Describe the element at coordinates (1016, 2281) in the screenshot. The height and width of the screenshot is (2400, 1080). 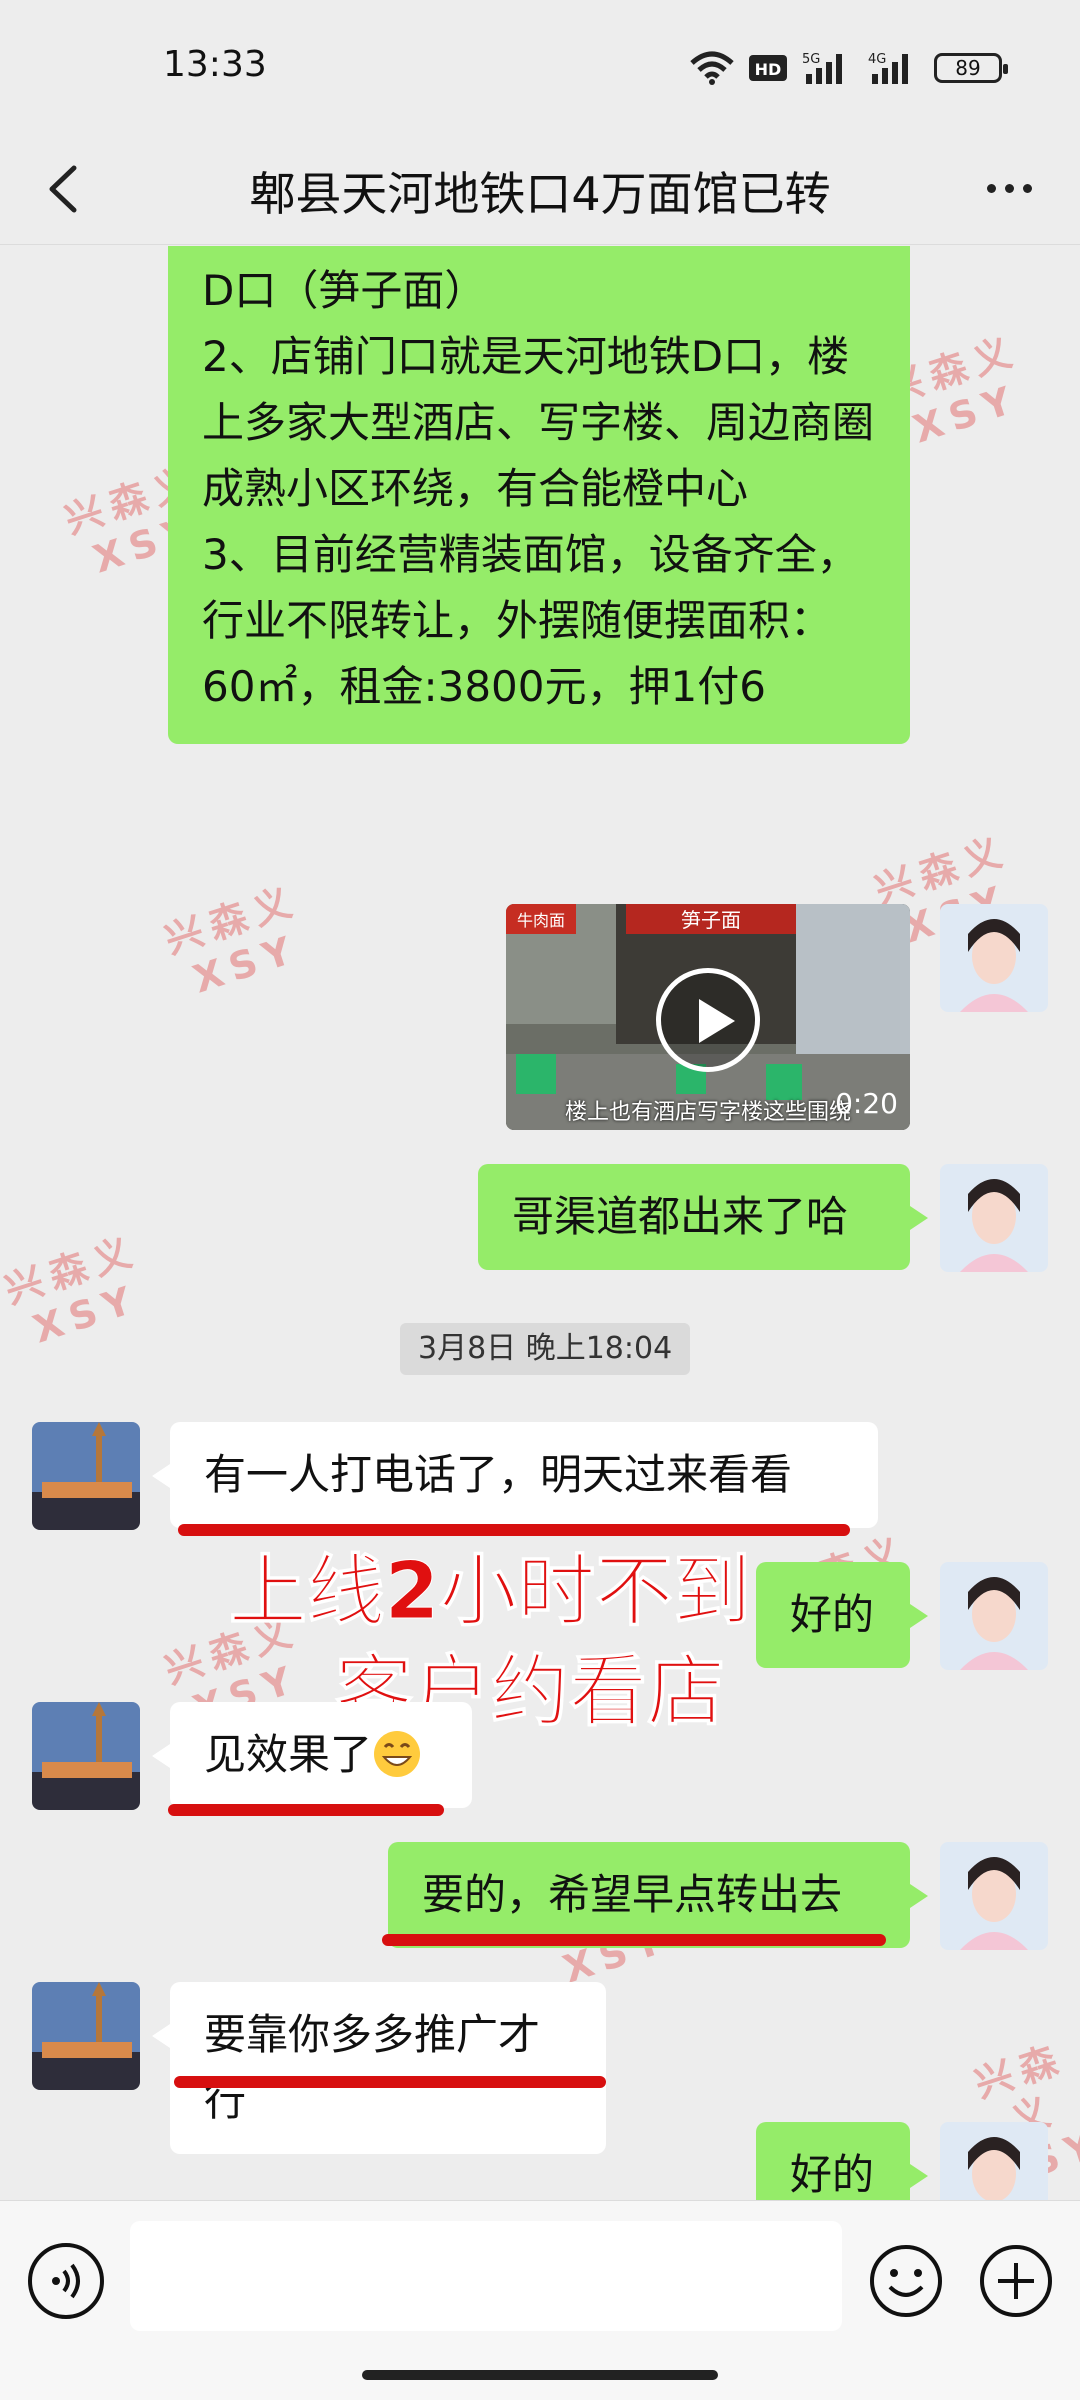
I see `plus-icon` at that location.